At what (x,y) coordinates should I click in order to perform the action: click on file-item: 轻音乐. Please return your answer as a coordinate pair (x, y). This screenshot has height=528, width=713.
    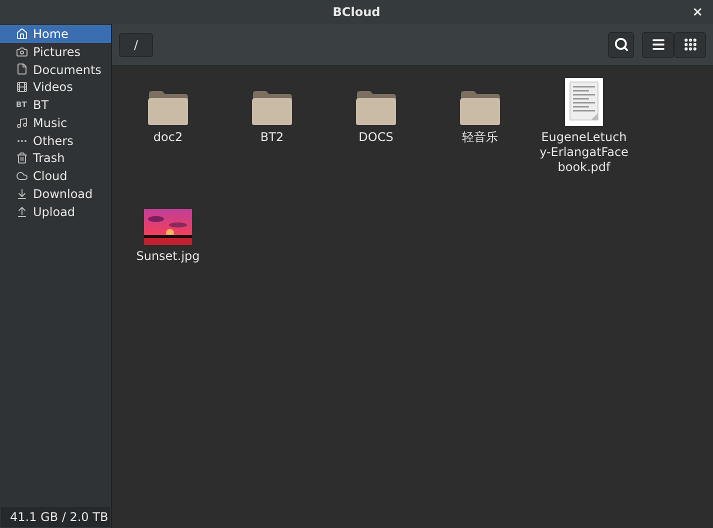
    Looking at the image, I should click on (480, 135).